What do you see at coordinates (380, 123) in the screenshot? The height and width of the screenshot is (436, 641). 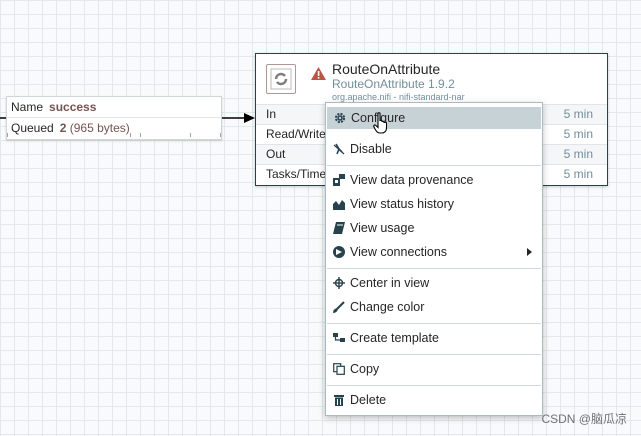 I see `hand-cursor-icon` at bounding box center [380, 123].